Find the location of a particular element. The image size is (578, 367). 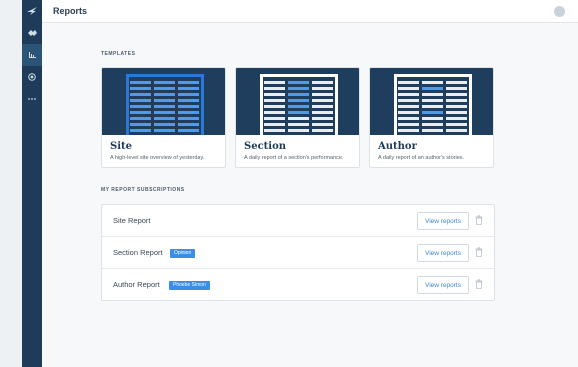

subscription-name: Section Report is located at coordinates (138, 252).